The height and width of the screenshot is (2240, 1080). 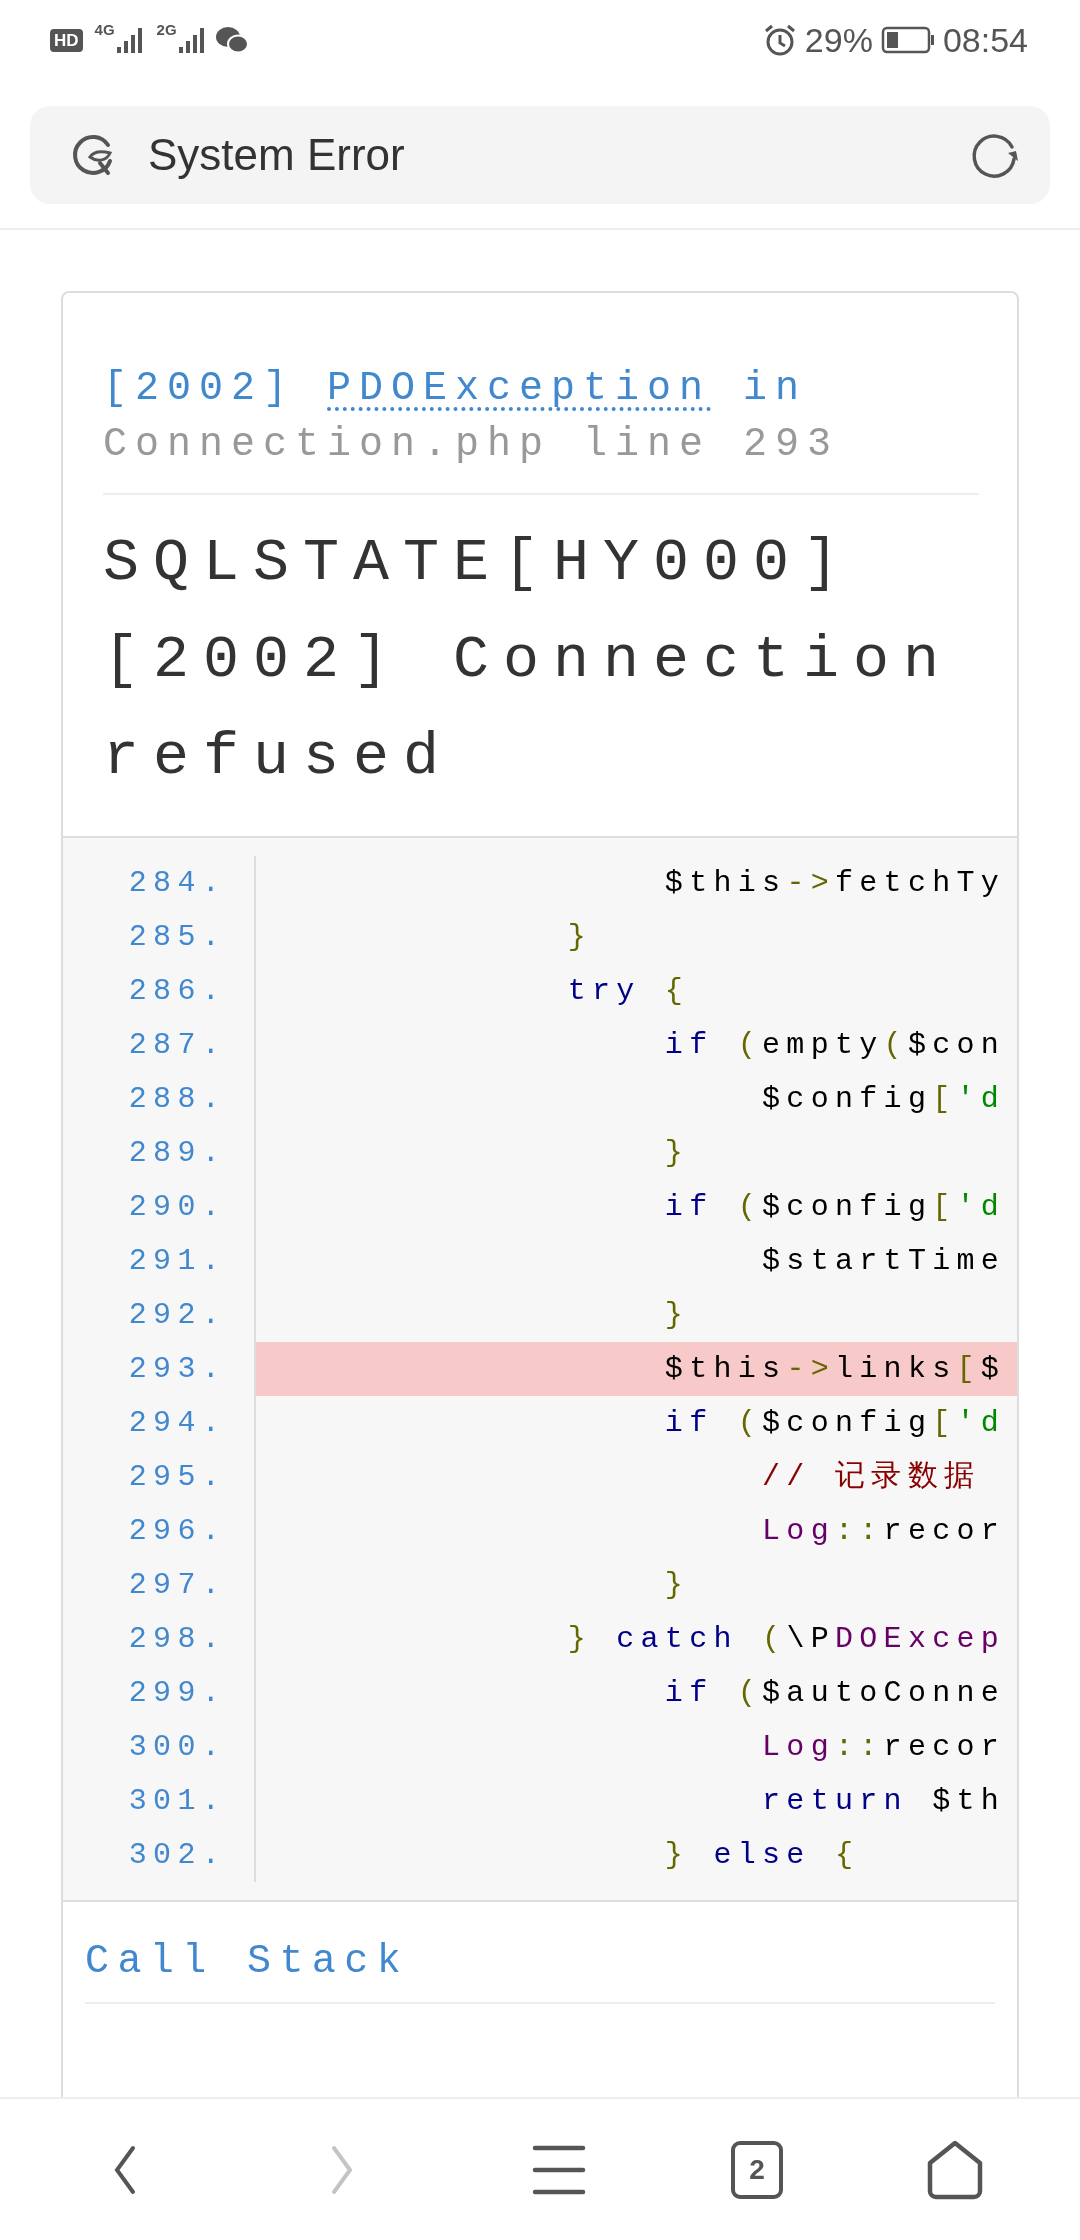 I want to click on code-line: $config['d, so click(x=884, y=1099).